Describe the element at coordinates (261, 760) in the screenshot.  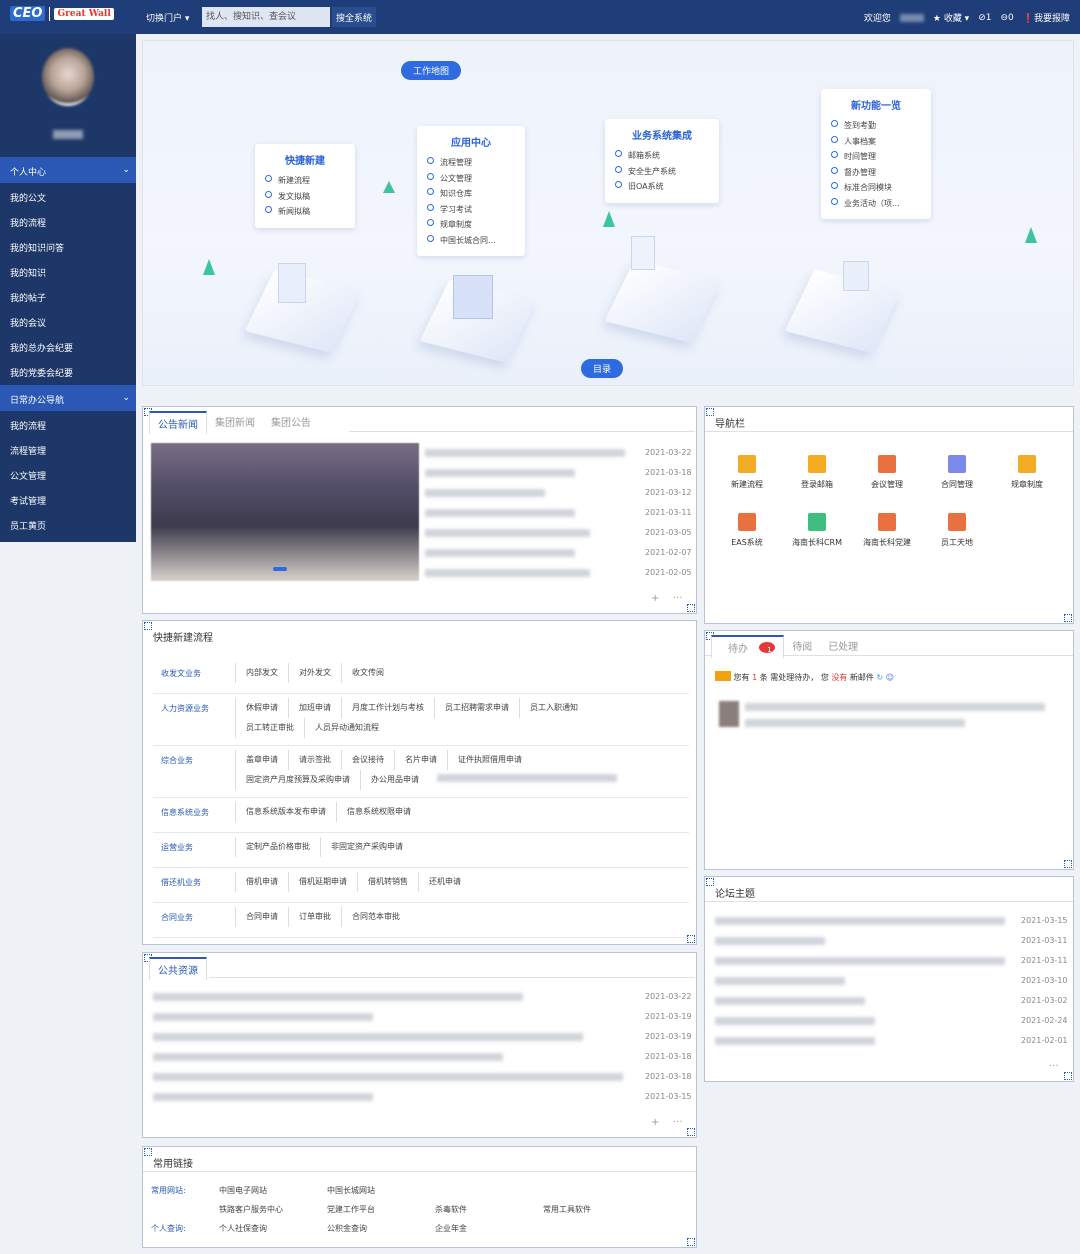
I see `flow-link: 盖章申请` at that location.